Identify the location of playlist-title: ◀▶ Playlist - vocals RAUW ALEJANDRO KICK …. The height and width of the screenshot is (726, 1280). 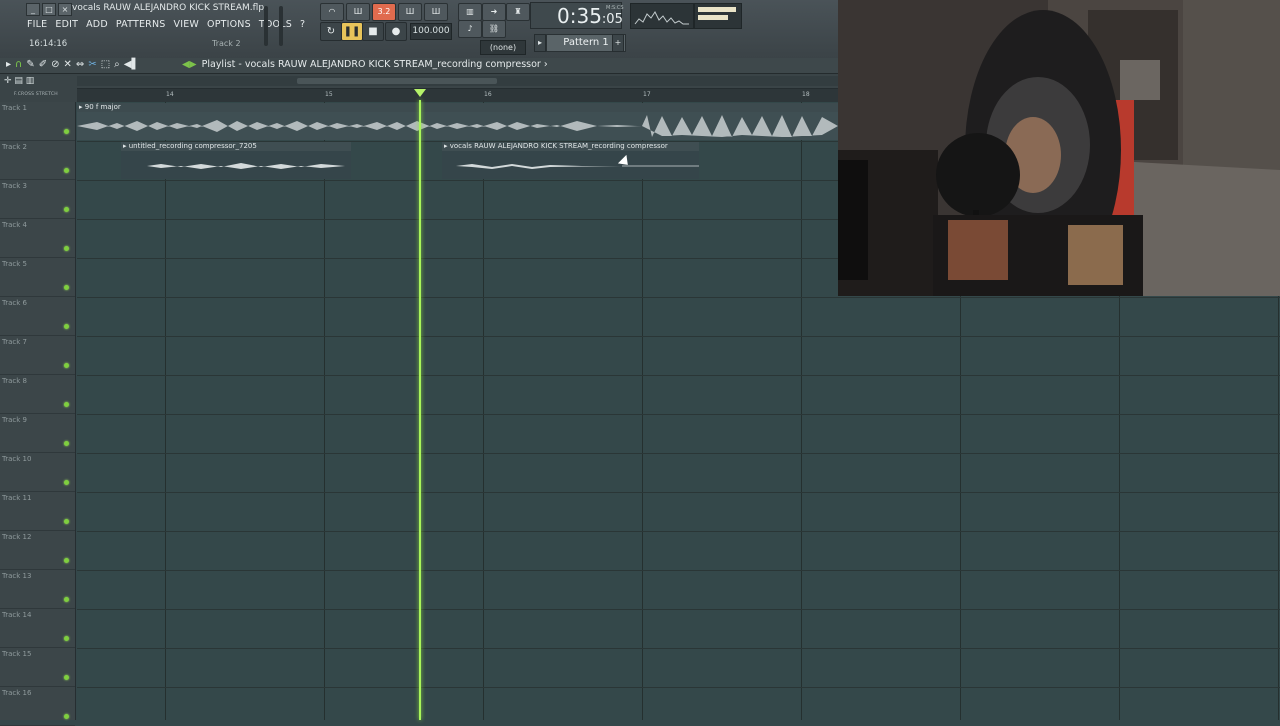
(365, 64).